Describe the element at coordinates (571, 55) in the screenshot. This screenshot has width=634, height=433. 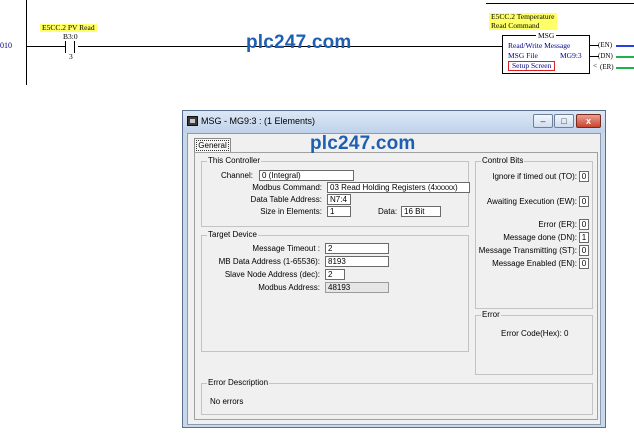
I see `msg-file-value: MG9:3` at that location.